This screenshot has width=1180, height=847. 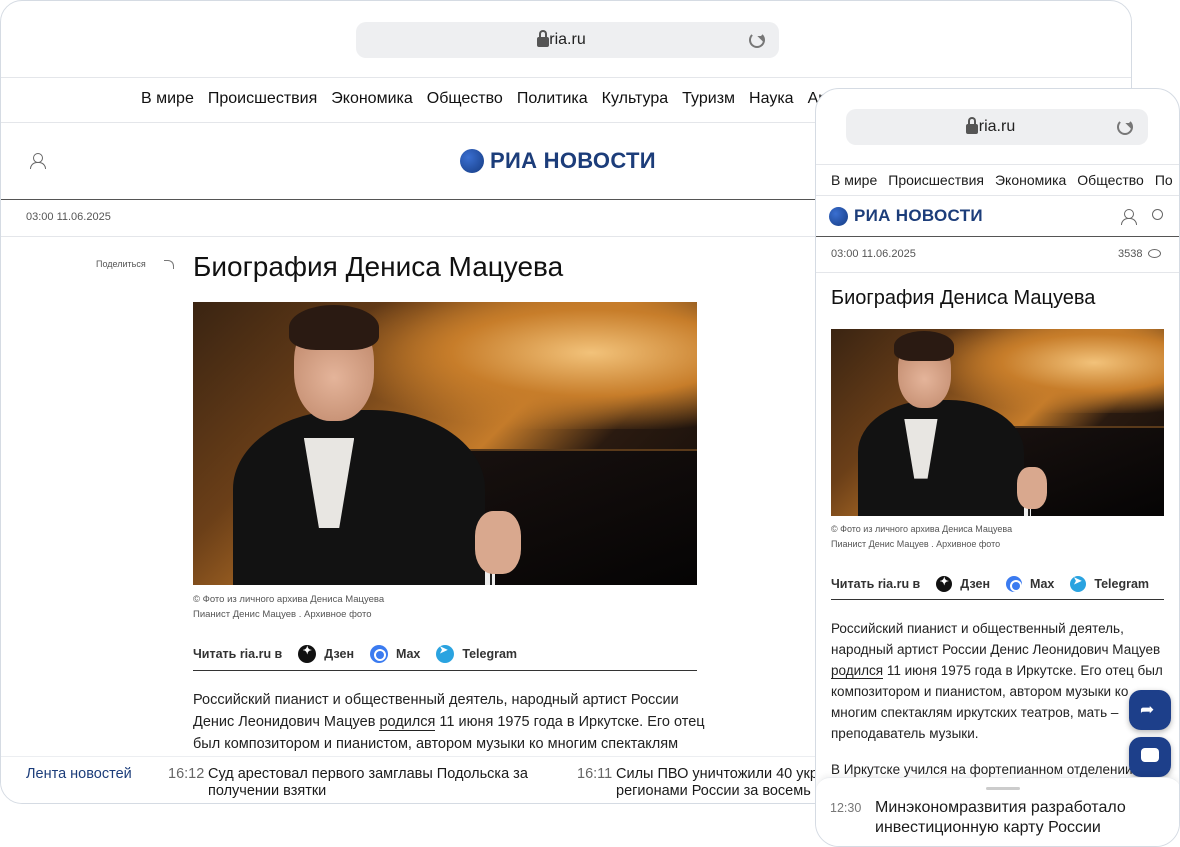 I want to click on share-arrow-icon: ➦, so click(x=1147, y=709).